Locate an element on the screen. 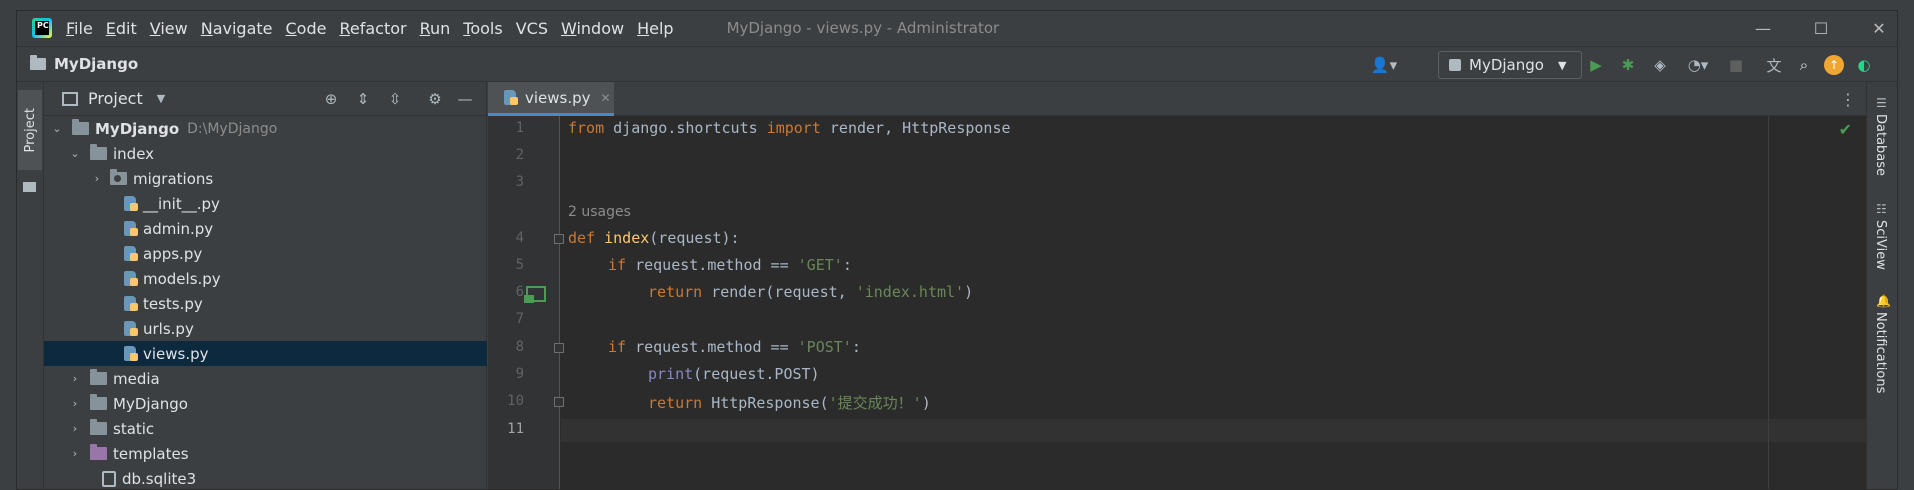 The image size is (1914, 490). code-line-5: if request.method == 'GET': is located at coordinates (730, 265).